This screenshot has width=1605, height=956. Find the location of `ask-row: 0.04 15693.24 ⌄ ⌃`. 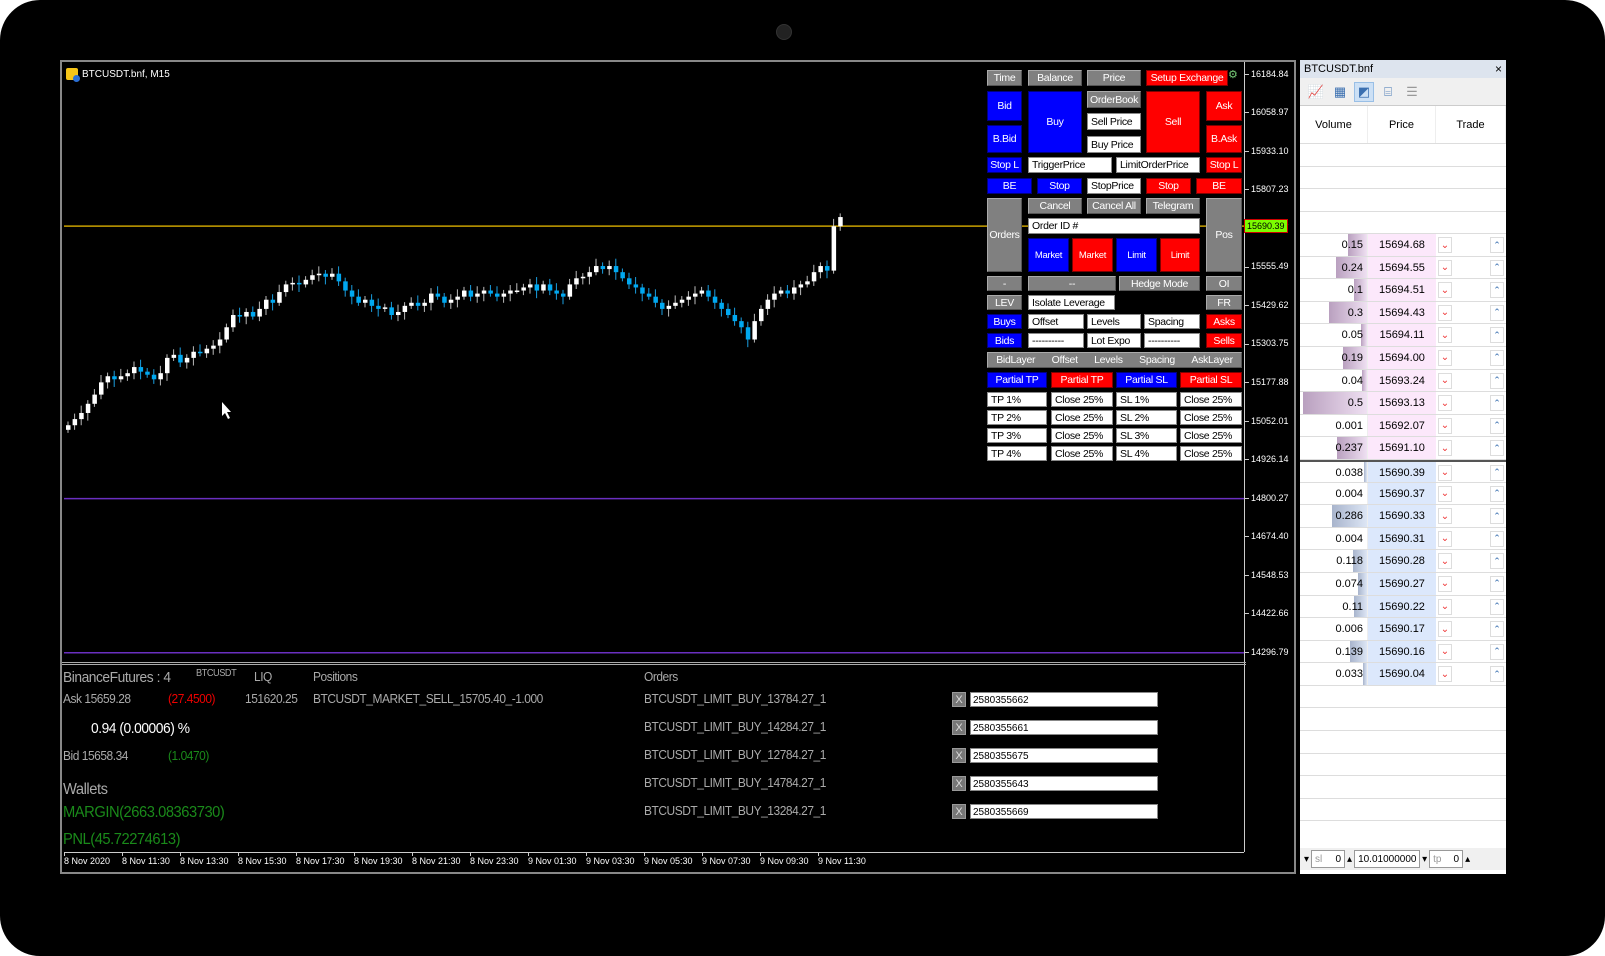

ask-row: 0.04 15693.24 ⌄ ⌃ is located at coordinates (1403, 381).